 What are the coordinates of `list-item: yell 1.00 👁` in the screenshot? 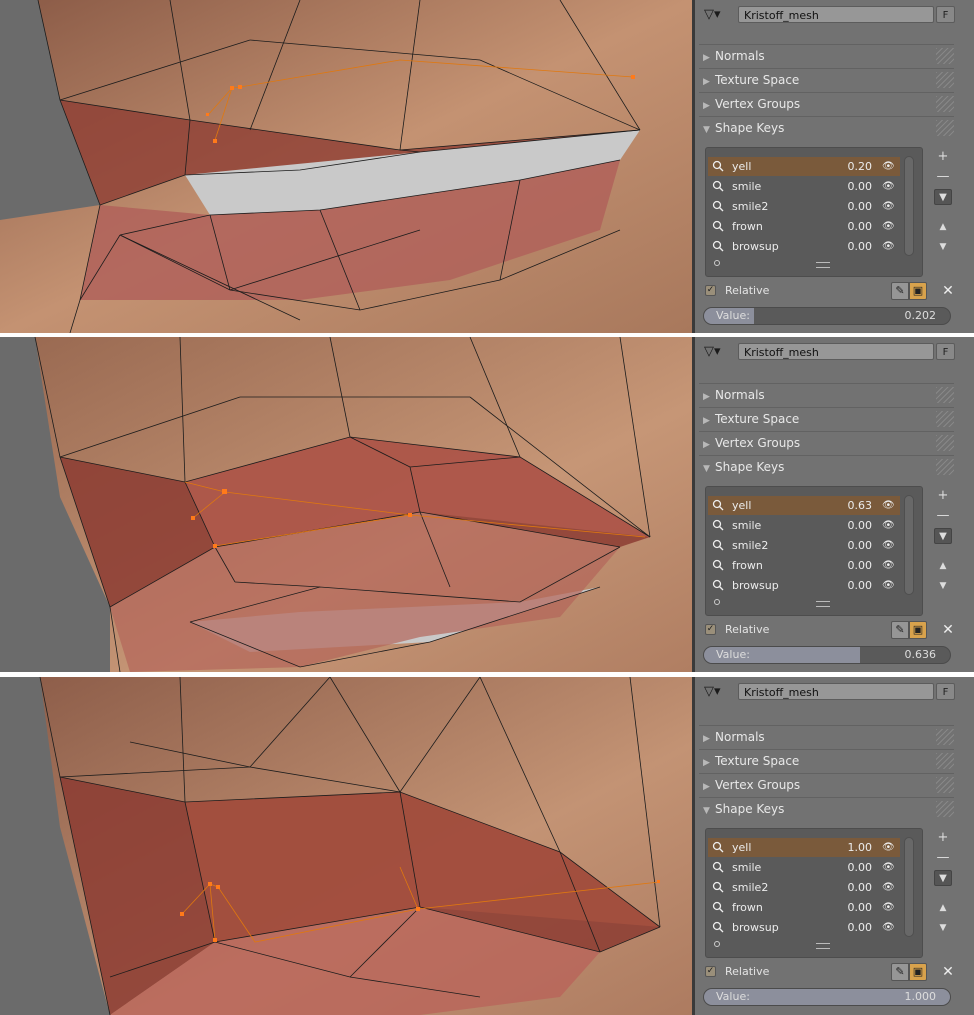 It's located at (804, 847).